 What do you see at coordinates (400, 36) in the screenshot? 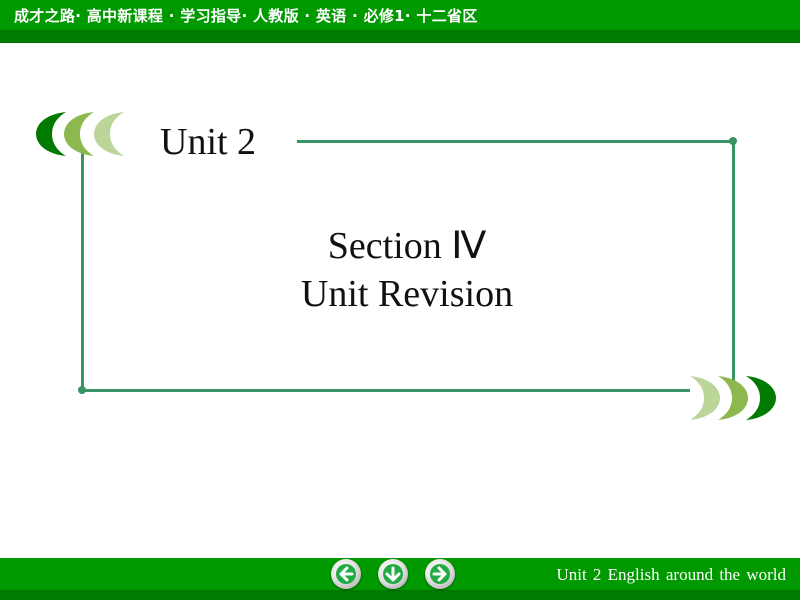
I see `header-strip` at bounding box center [400, 36].